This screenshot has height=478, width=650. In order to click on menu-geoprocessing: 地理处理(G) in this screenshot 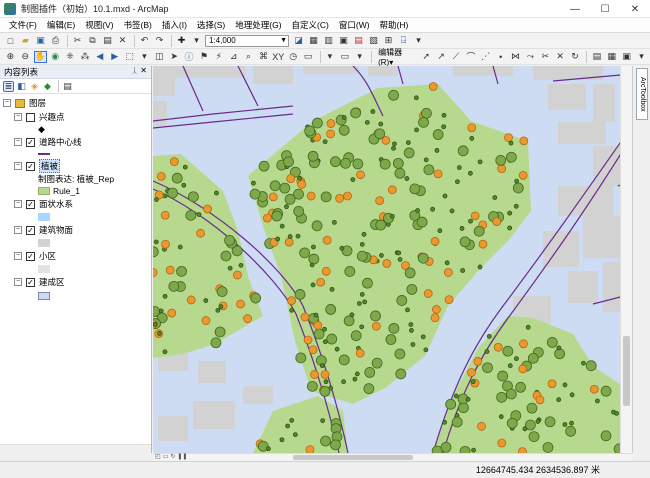, I will do `click(258, 25)`.